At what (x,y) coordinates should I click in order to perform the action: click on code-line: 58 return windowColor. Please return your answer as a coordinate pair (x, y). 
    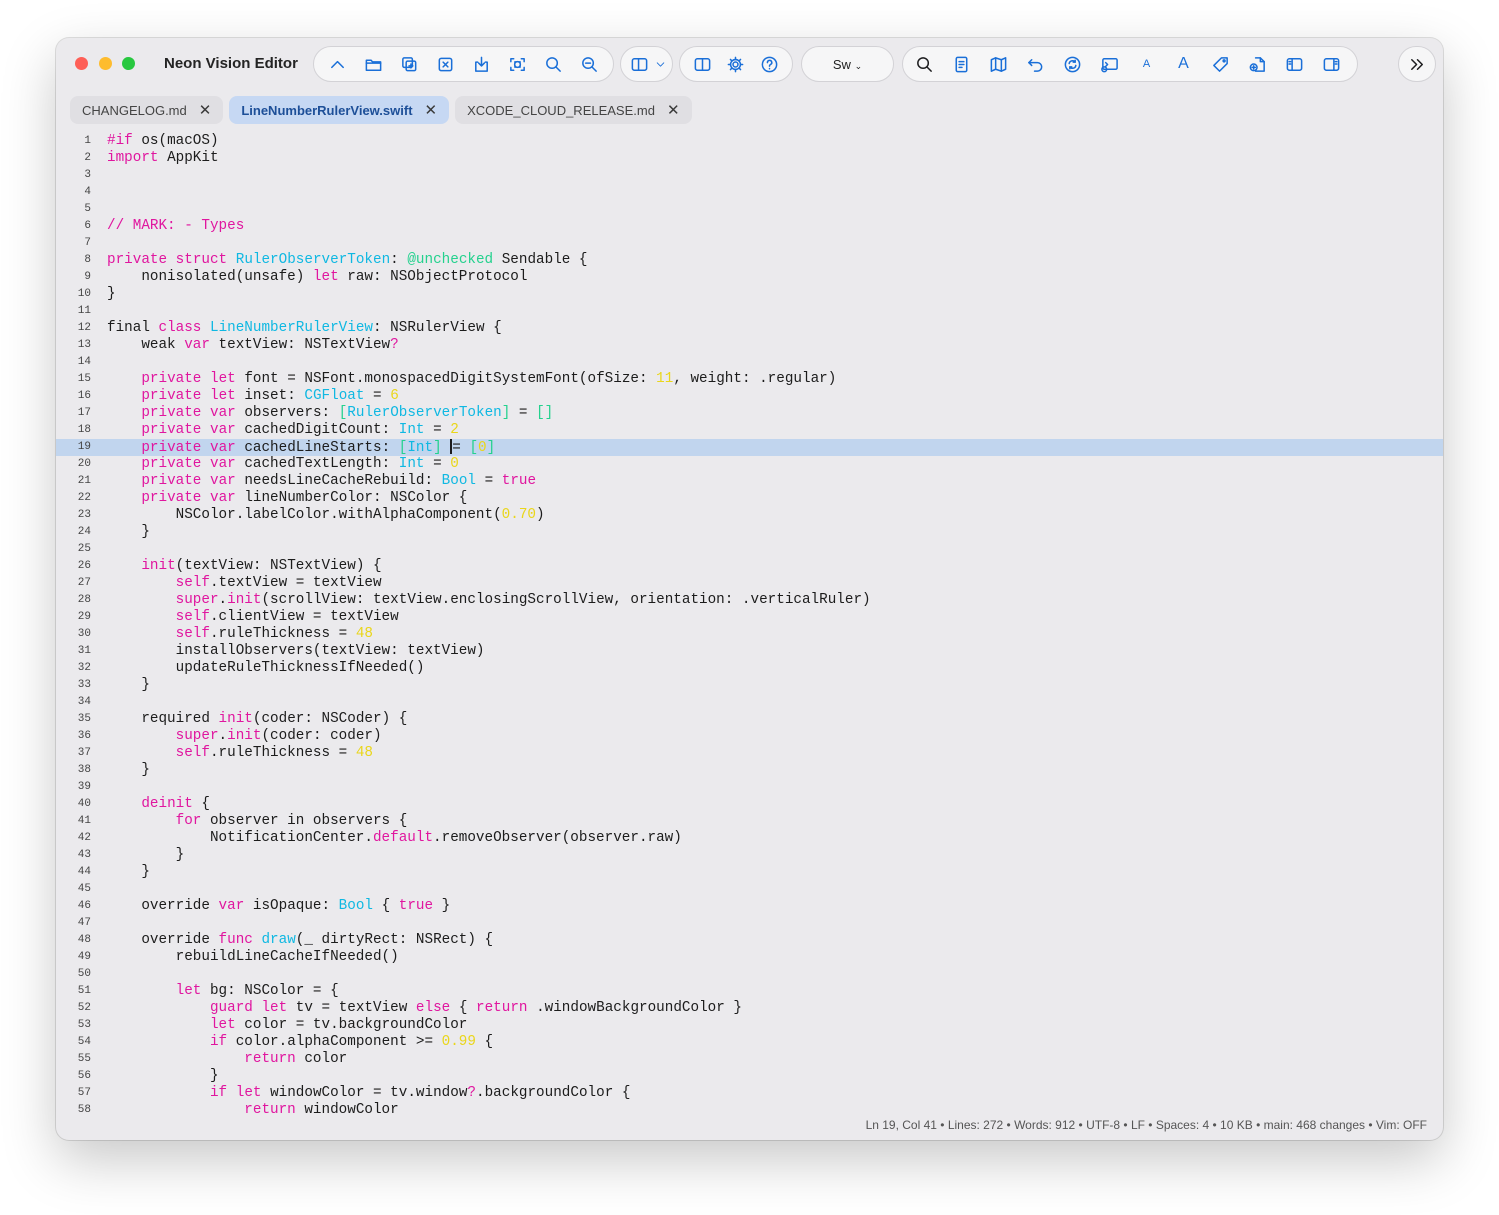
    Looking at the image, I should click on (749, 1107).